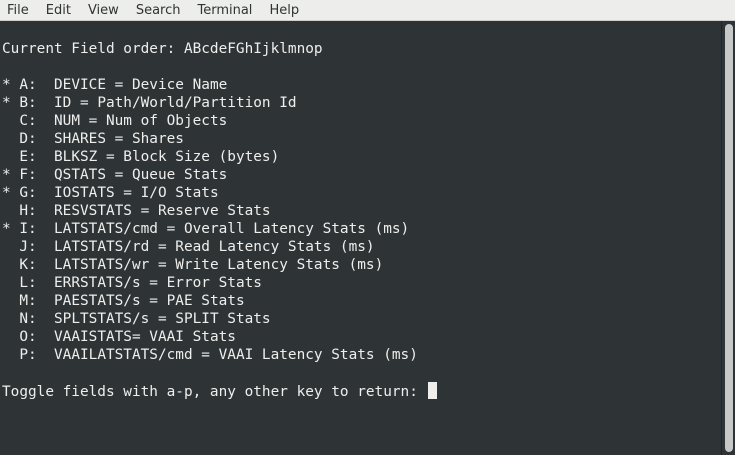 The height and width of the screenshot is (455, 735). Describe the element at coordinates (28, 85) in the screenshot. I see `field-key: A:` at that location.